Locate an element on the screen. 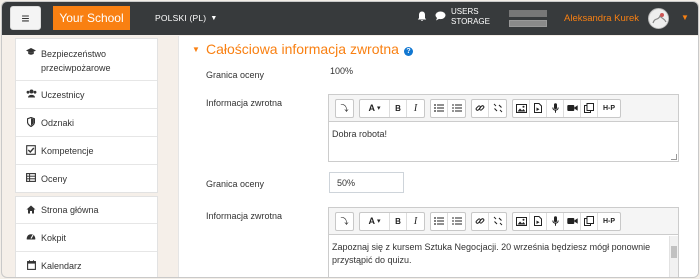 This screenshot has height=279, width=700. avatar is located at coordinates (658, 18).